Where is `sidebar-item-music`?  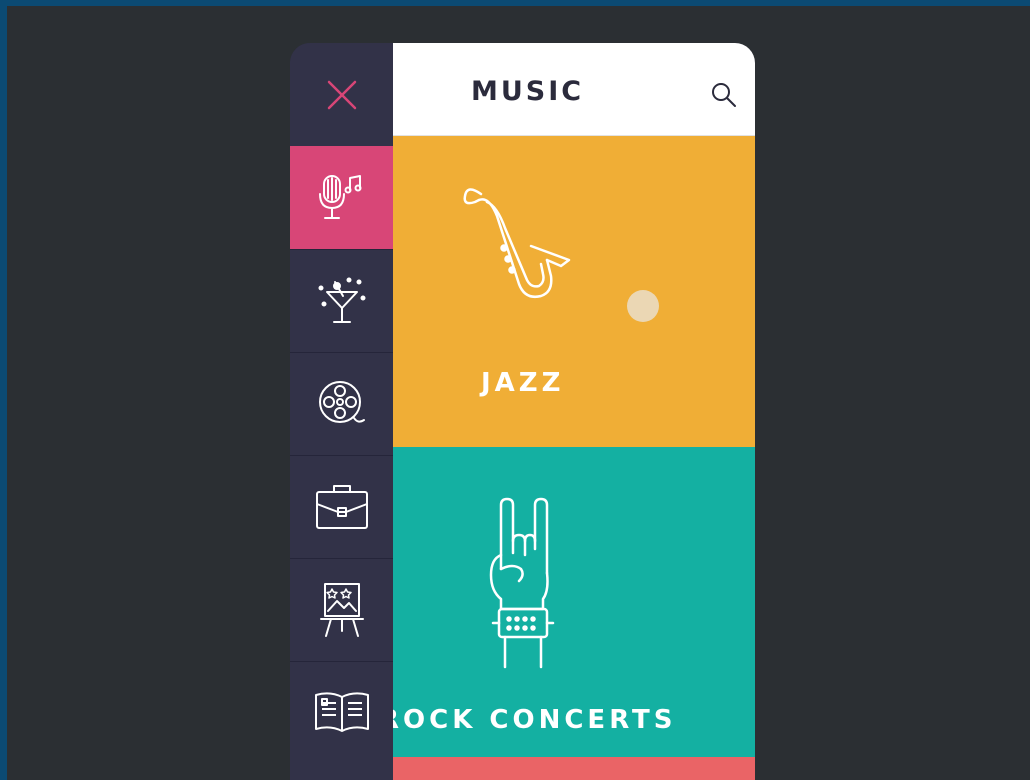 sidebar-item-music is located at coordinates (341, 197).